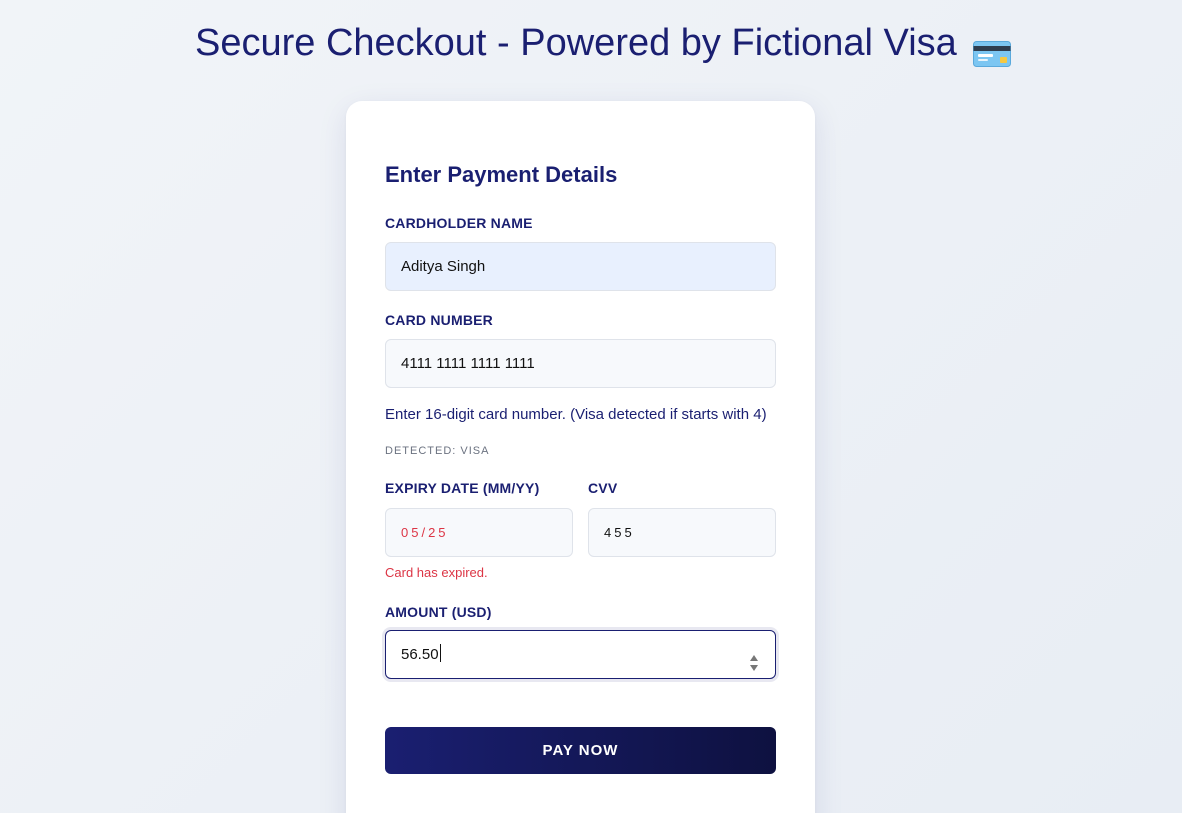 The height and width of the screenshot is (813, 1182). I want to click on cardholder-name-input: Aditya Singh, so click(580, 266).